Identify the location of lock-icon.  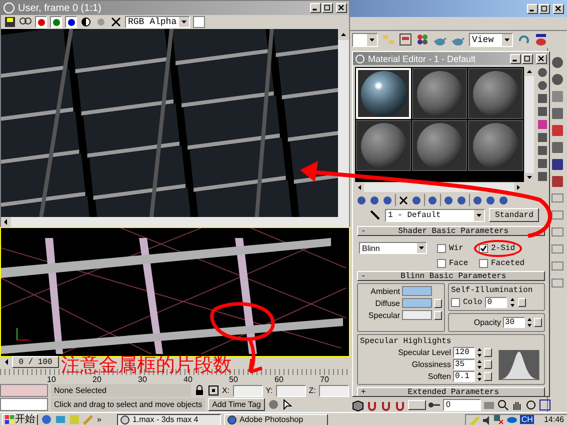
(199, 390).